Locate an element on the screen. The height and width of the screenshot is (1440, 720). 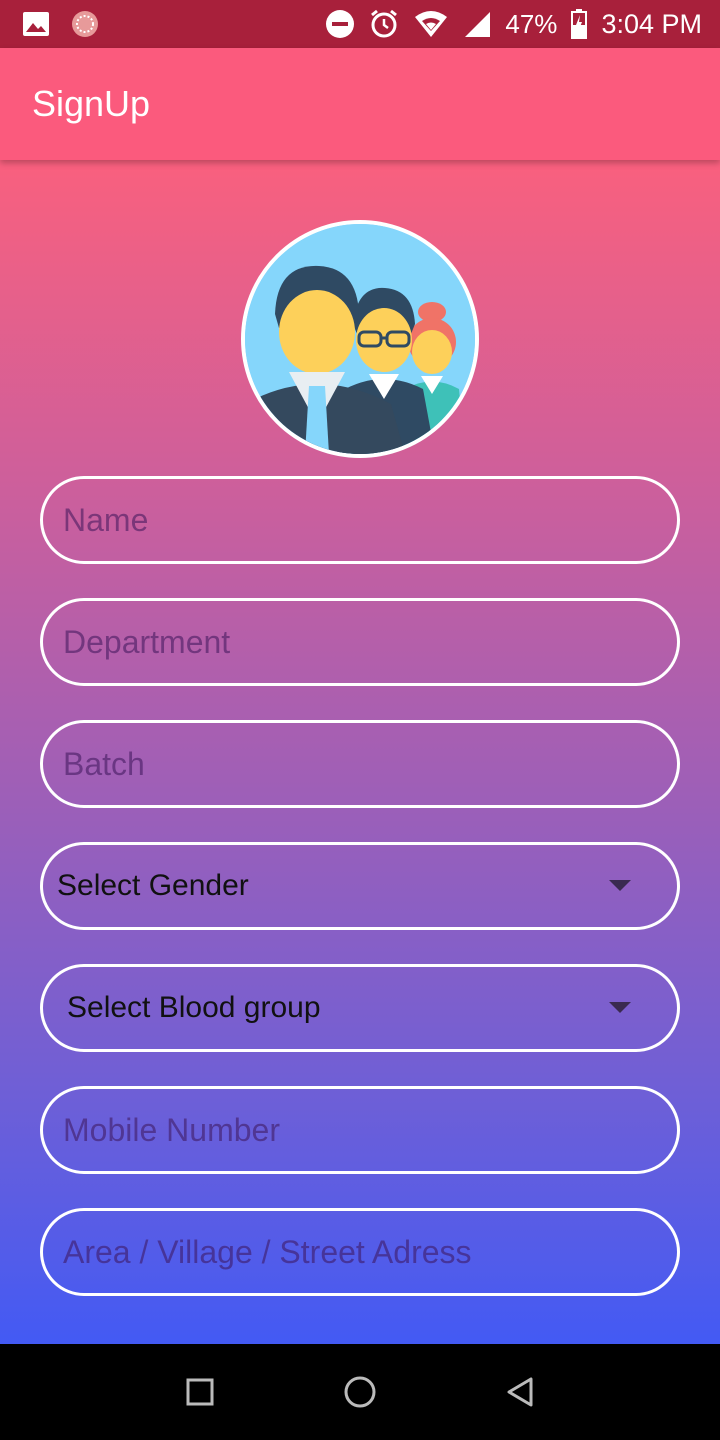
gender-selected-value: Select Gender is located at coordinates (153, 885).